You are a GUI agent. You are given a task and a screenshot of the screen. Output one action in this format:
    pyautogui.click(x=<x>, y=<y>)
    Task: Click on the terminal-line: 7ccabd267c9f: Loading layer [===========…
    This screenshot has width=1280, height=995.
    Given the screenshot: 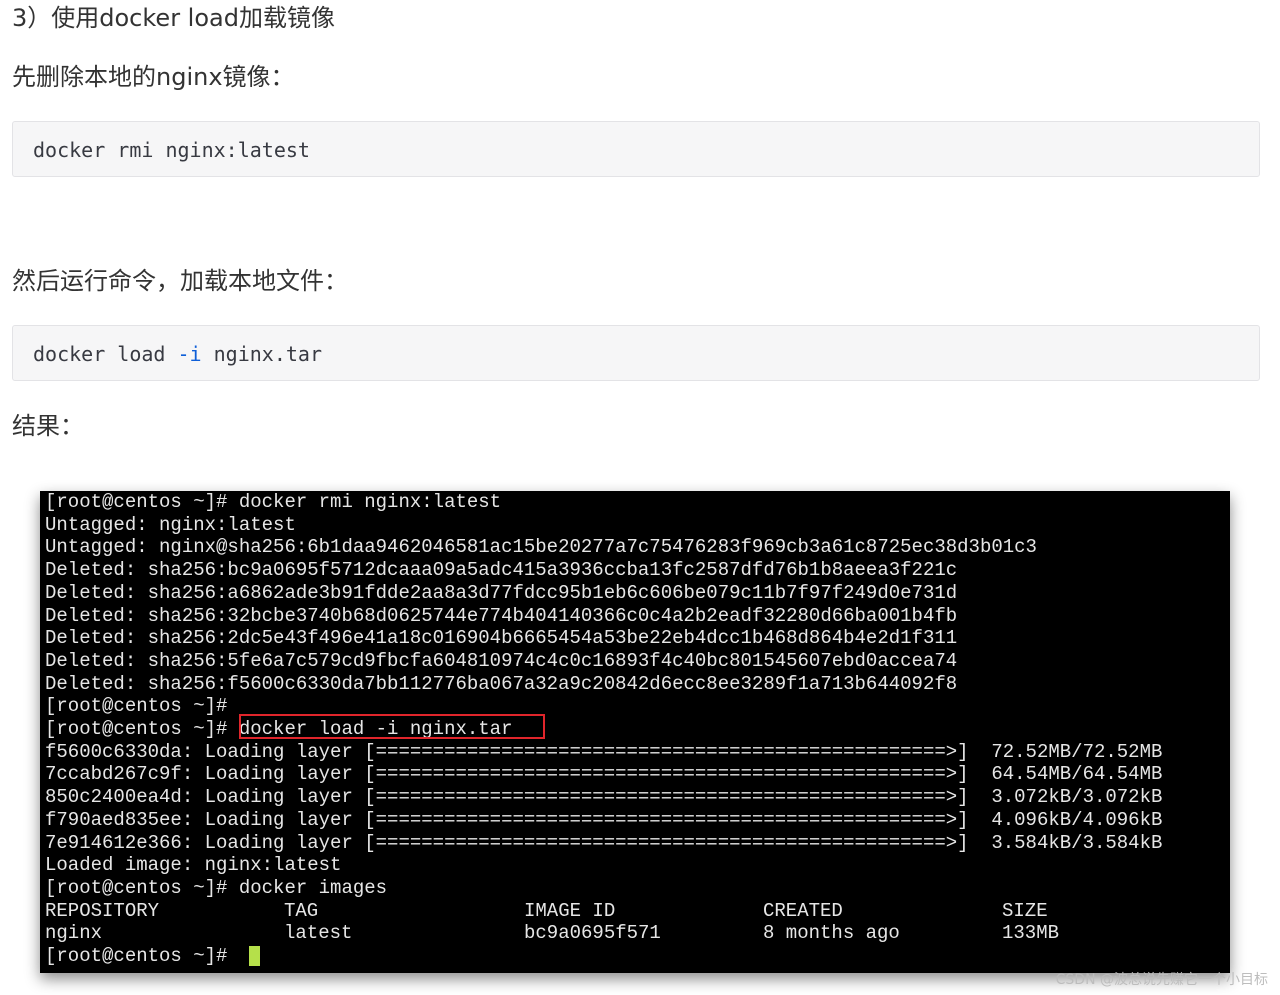 What is the action you would take?
    pyautogui.click(x=604, y=774)
    